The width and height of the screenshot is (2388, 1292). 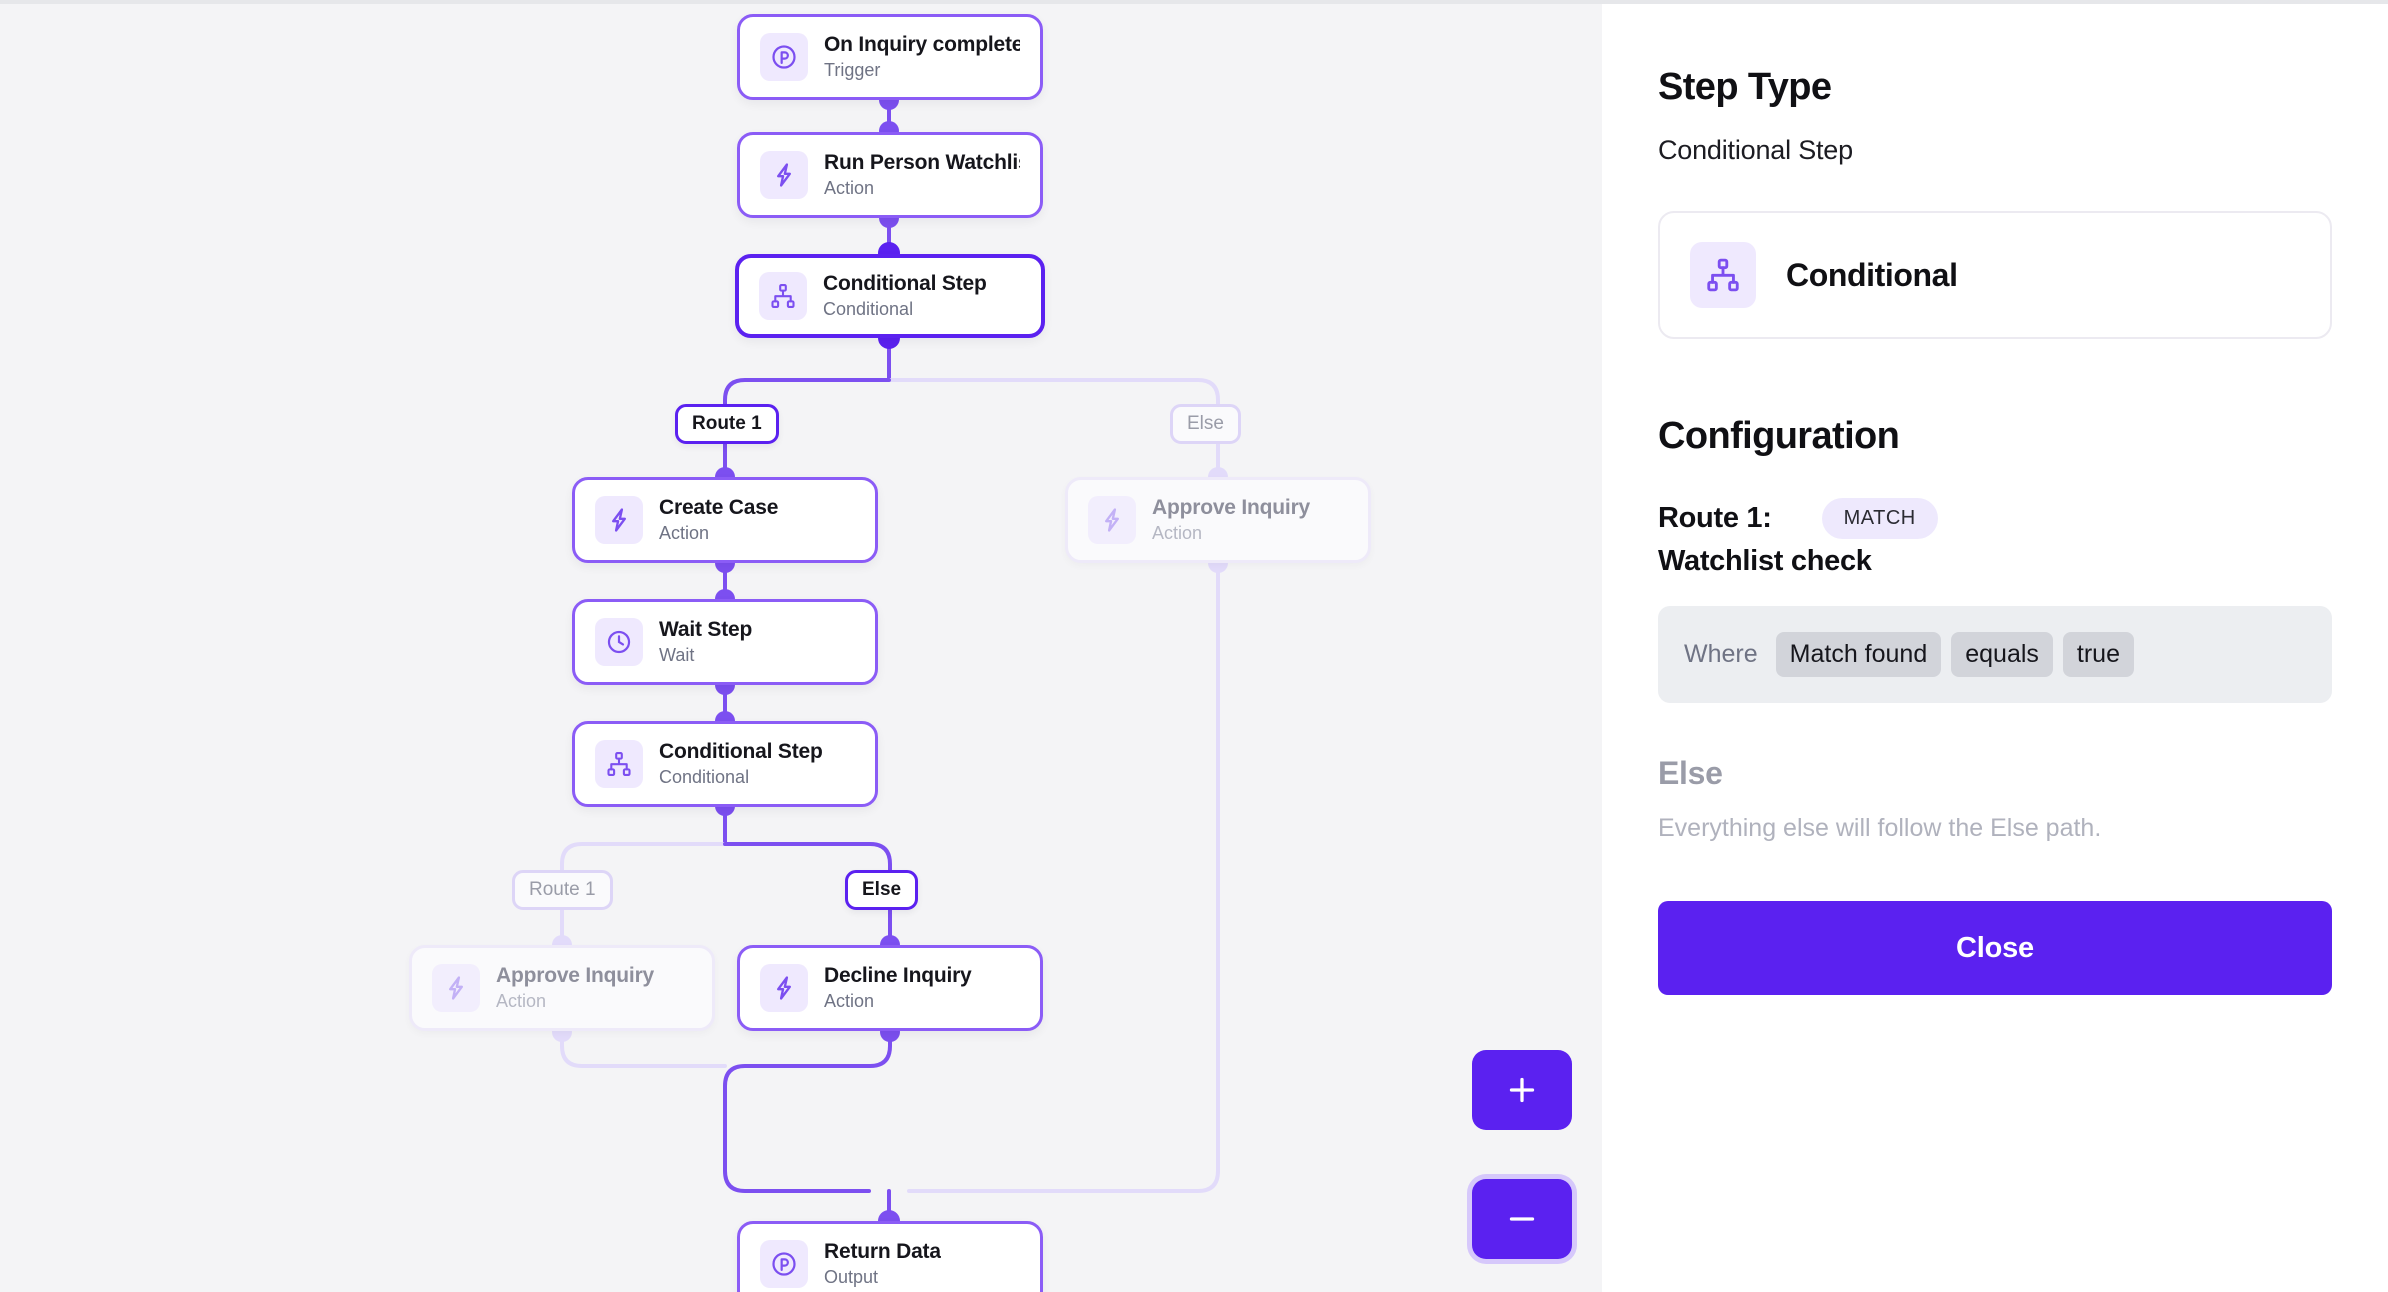 I want to click on workflow-node-on-inquiry-completed: On Inquiry completed Trigger, so click(x=890, y=57).